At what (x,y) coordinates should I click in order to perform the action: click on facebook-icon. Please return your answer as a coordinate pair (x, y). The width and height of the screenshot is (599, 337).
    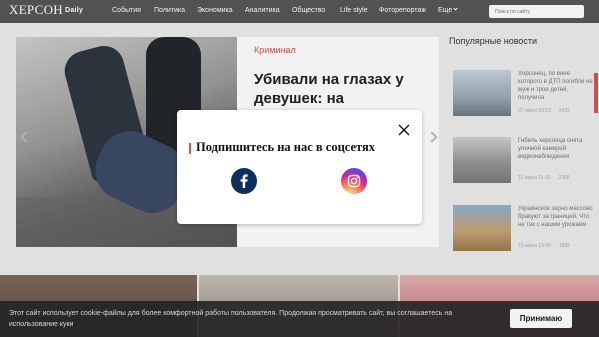
    Looking at the image, I should click on (244, 181).